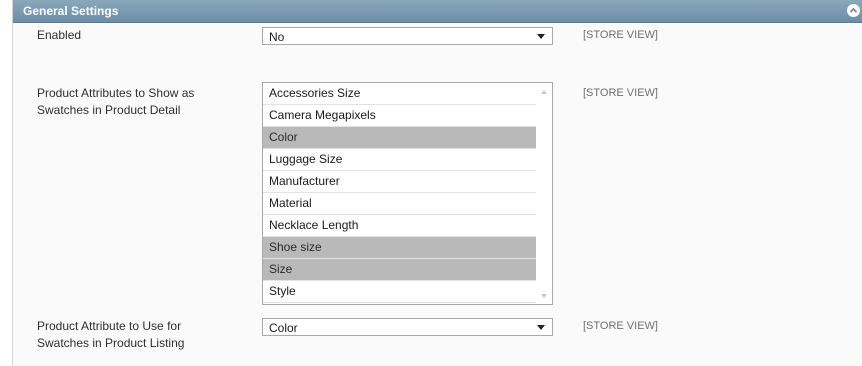 The height and width of the screenshot is (366, 862). Describe the element at coordinates (544, 296) in the screenshot. I see `scroll-down-arrow-icon` at that location.